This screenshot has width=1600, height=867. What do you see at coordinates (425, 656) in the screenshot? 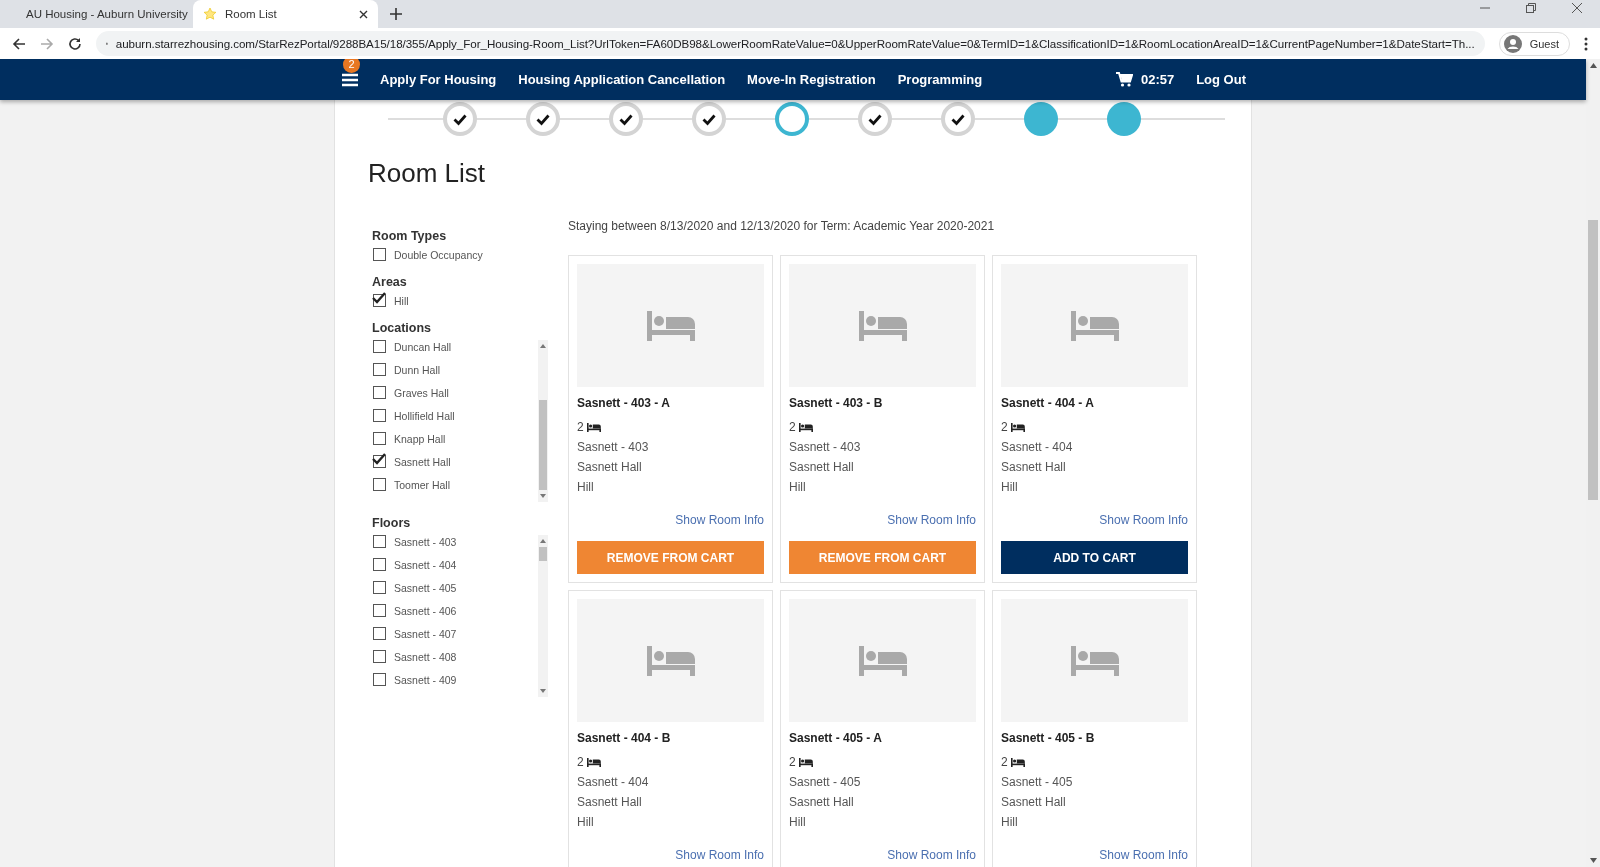
I see `checkbox-label: Sasnett - 408` at bounding box center [425, 656].